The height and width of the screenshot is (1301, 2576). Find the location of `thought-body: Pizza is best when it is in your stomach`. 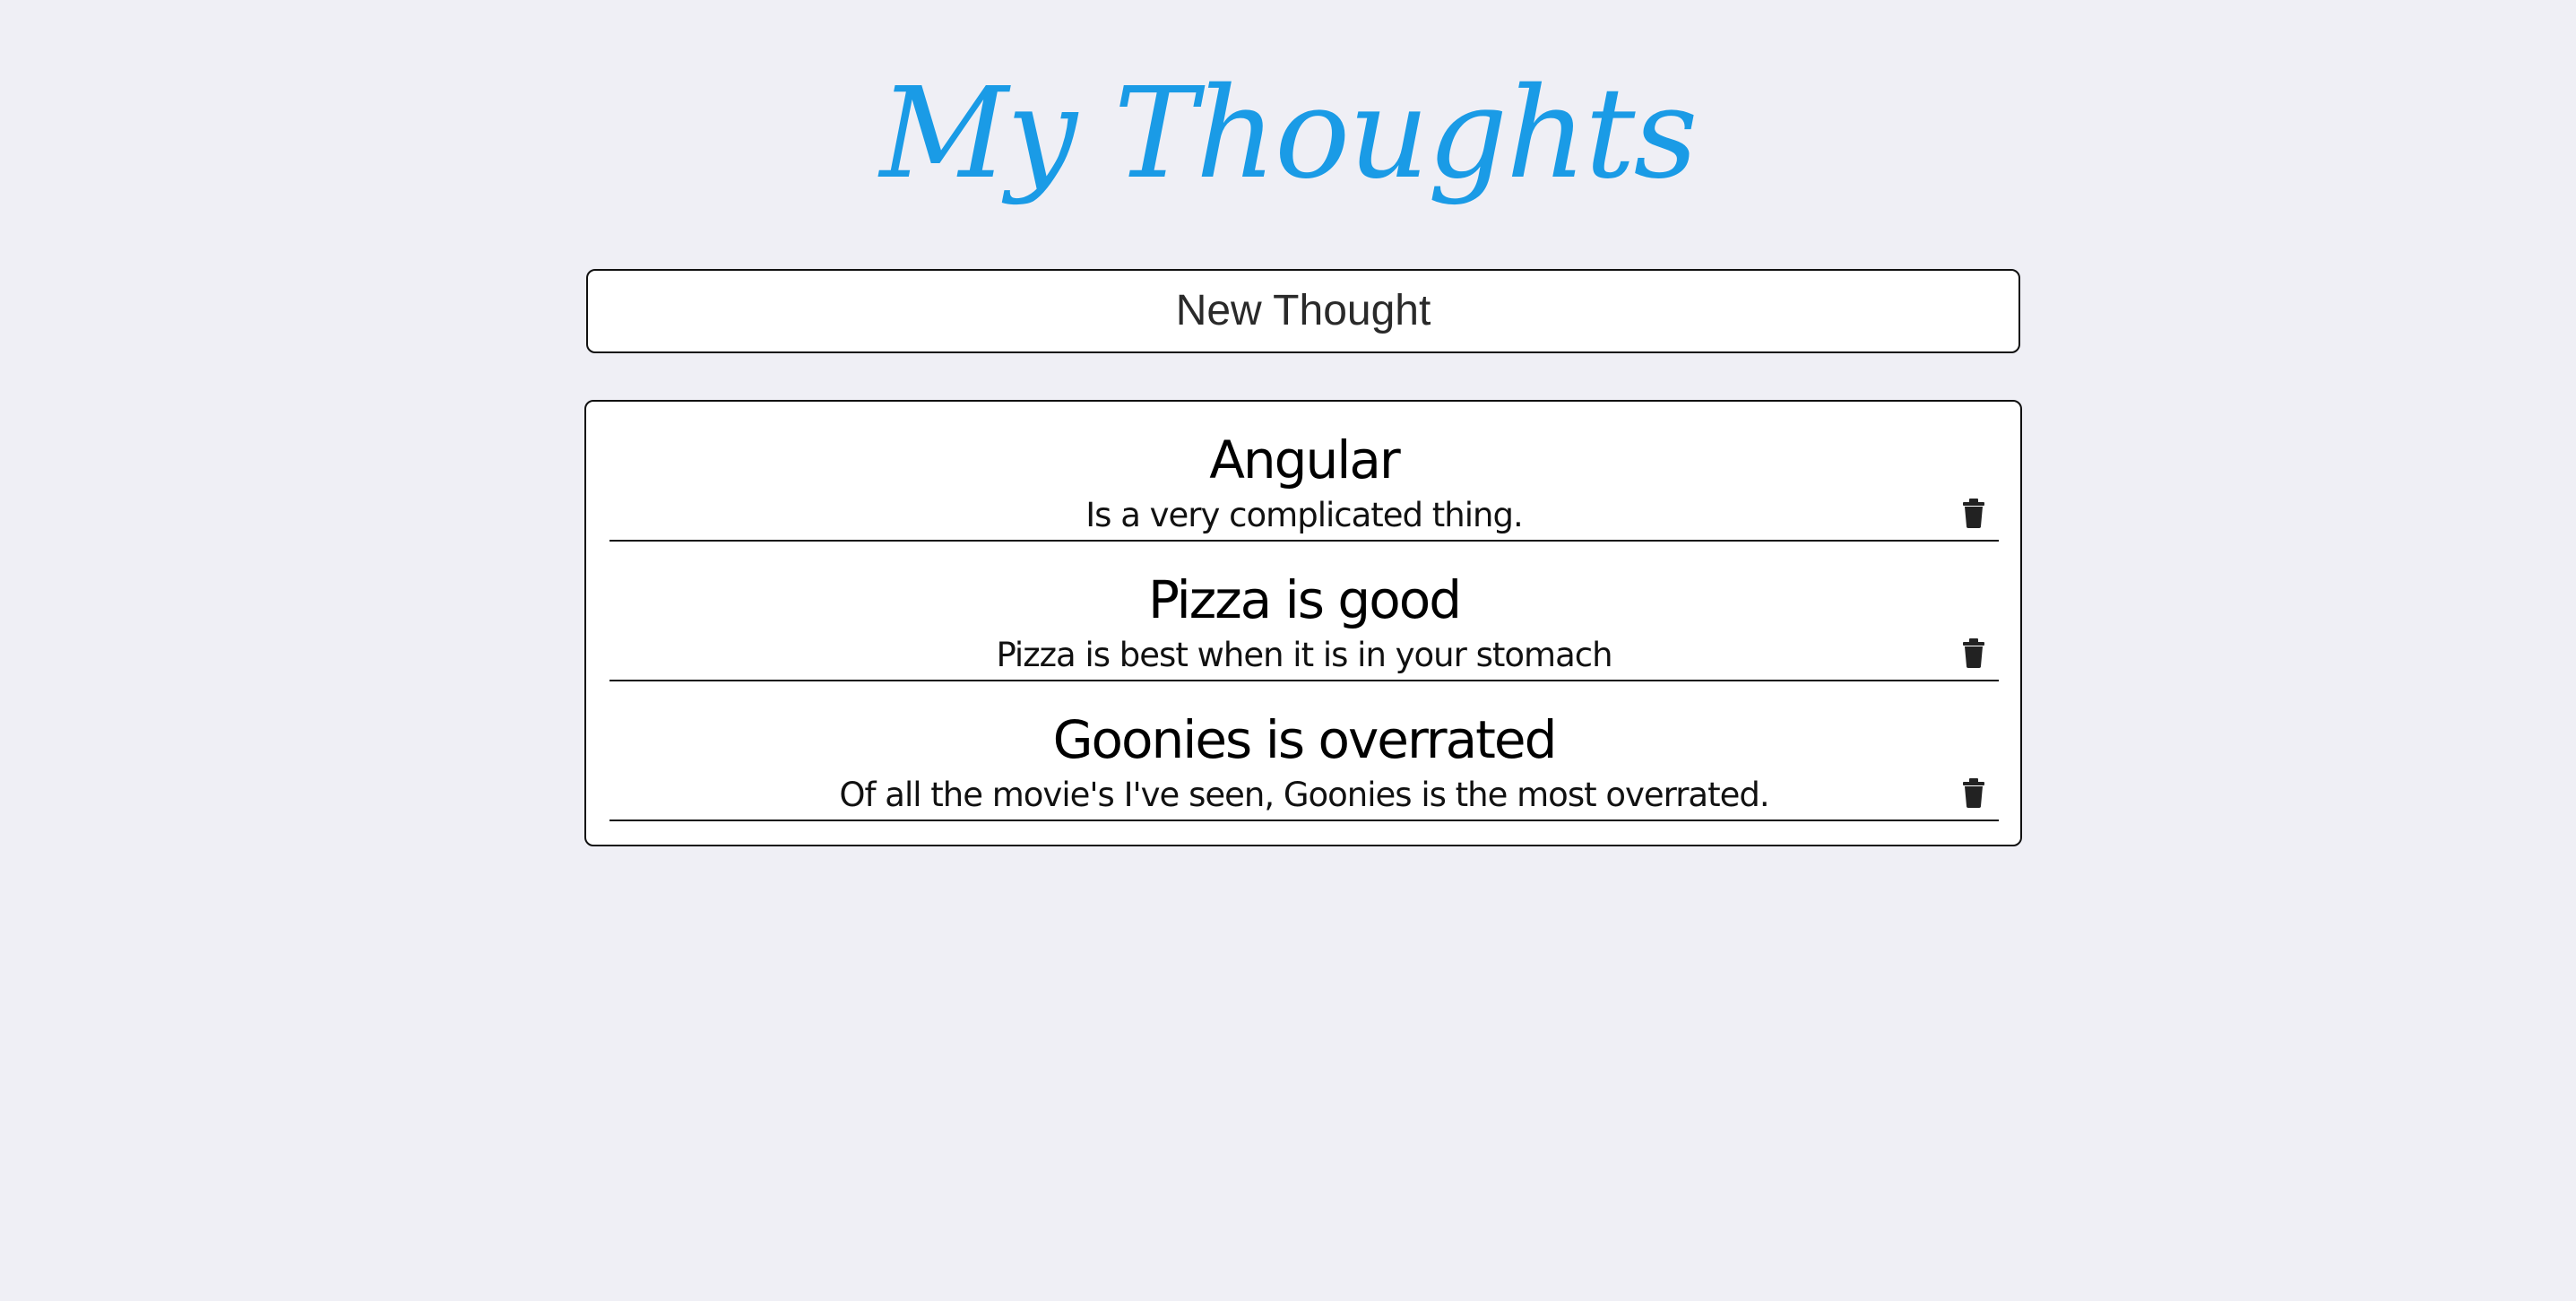

thought-body: Pizza is best when it is in your stomach is located at coordinates (1304, 655).